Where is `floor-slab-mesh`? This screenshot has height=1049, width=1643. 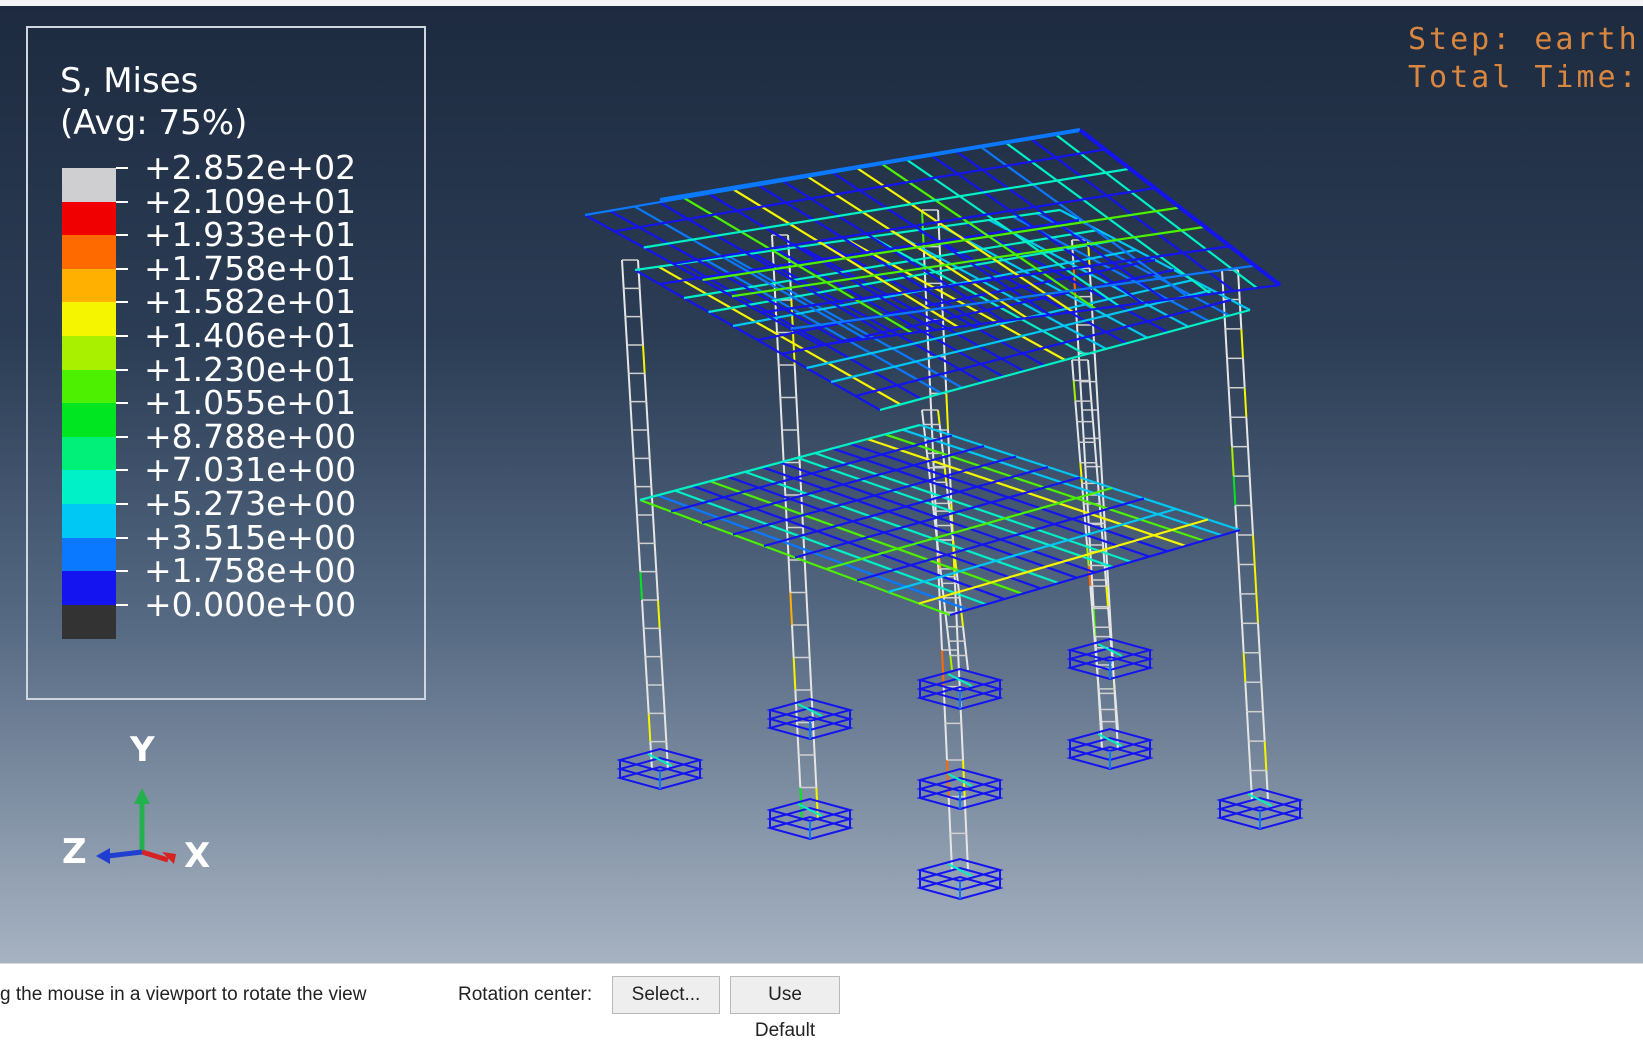
floor-slab-mesh is located at coordinates (811, 473).